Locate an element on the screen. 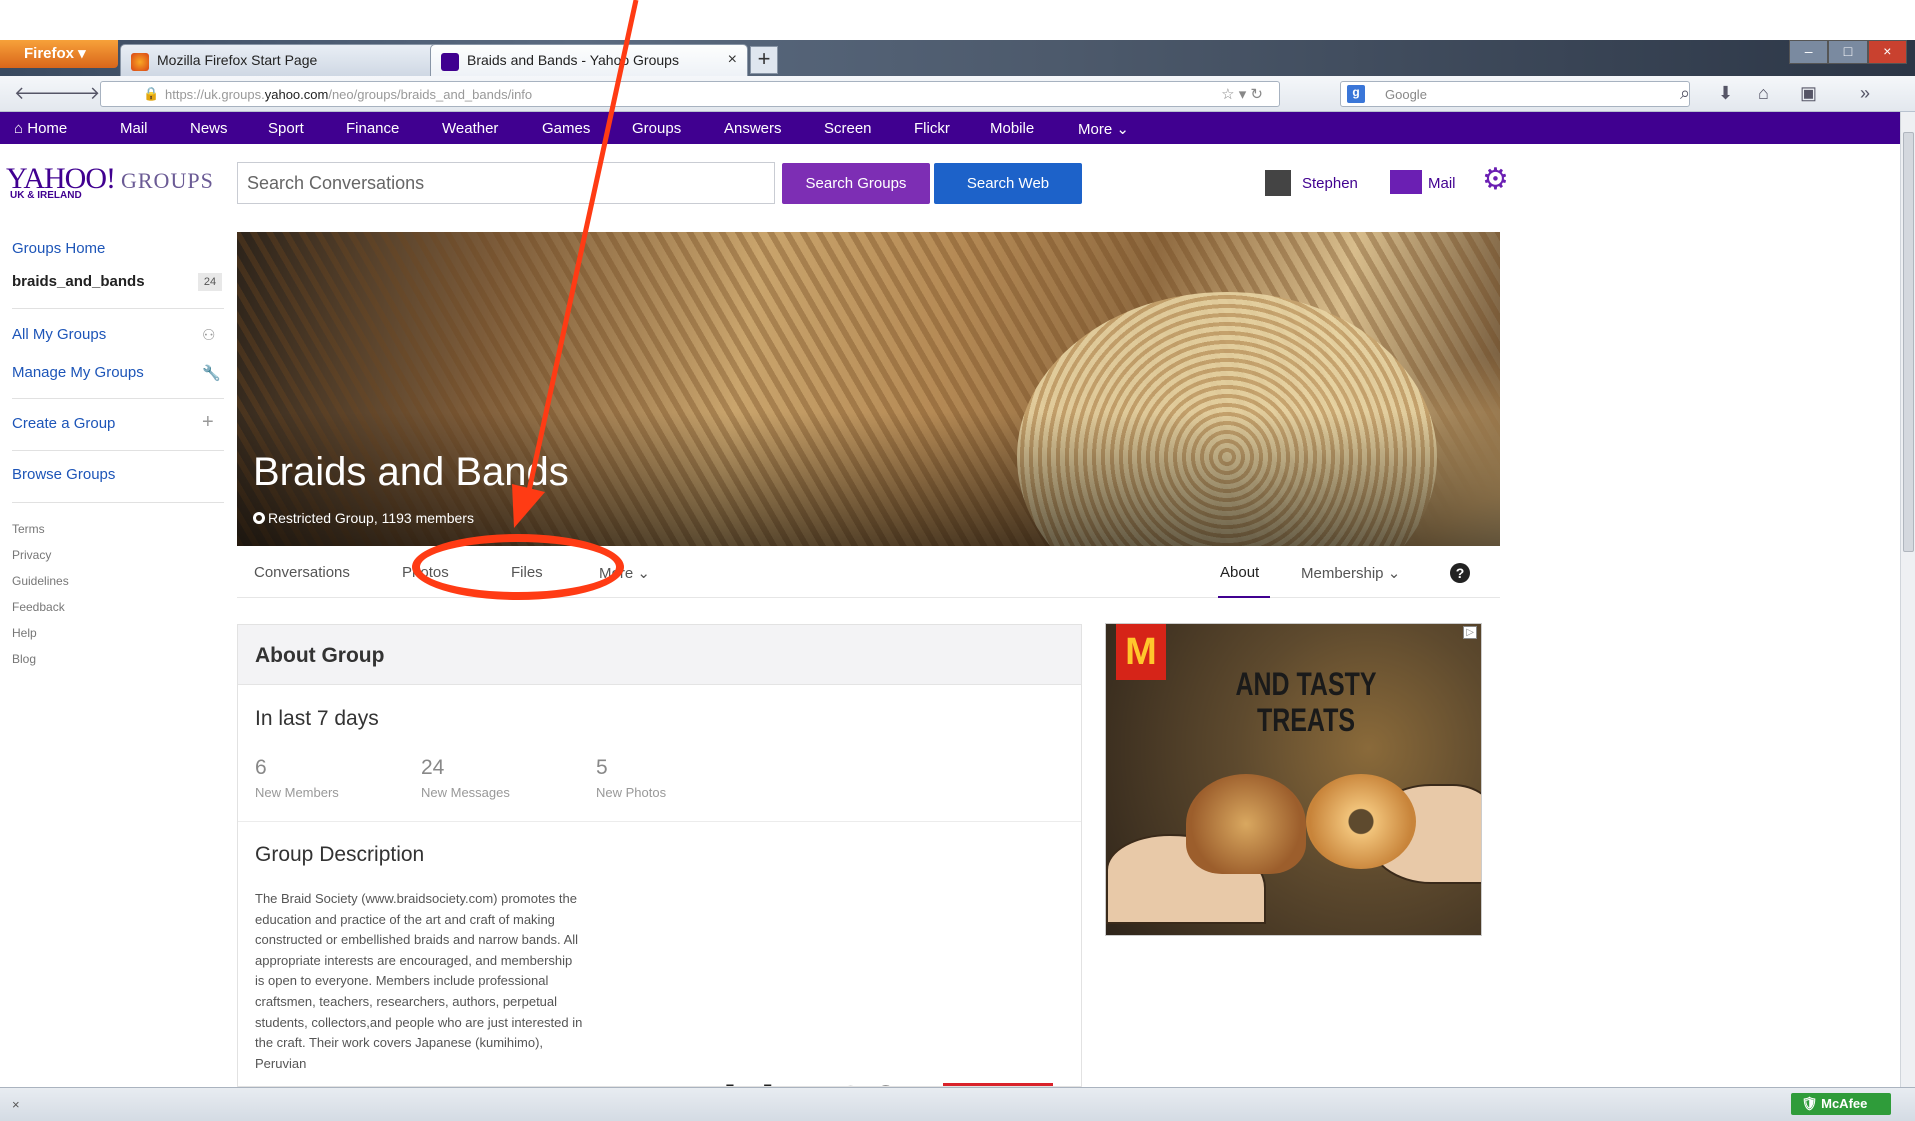 Image resolution: width=1915 pixels, height=1121 pixels. search-web-button: Search Web is located at coordinates (1008, 183).